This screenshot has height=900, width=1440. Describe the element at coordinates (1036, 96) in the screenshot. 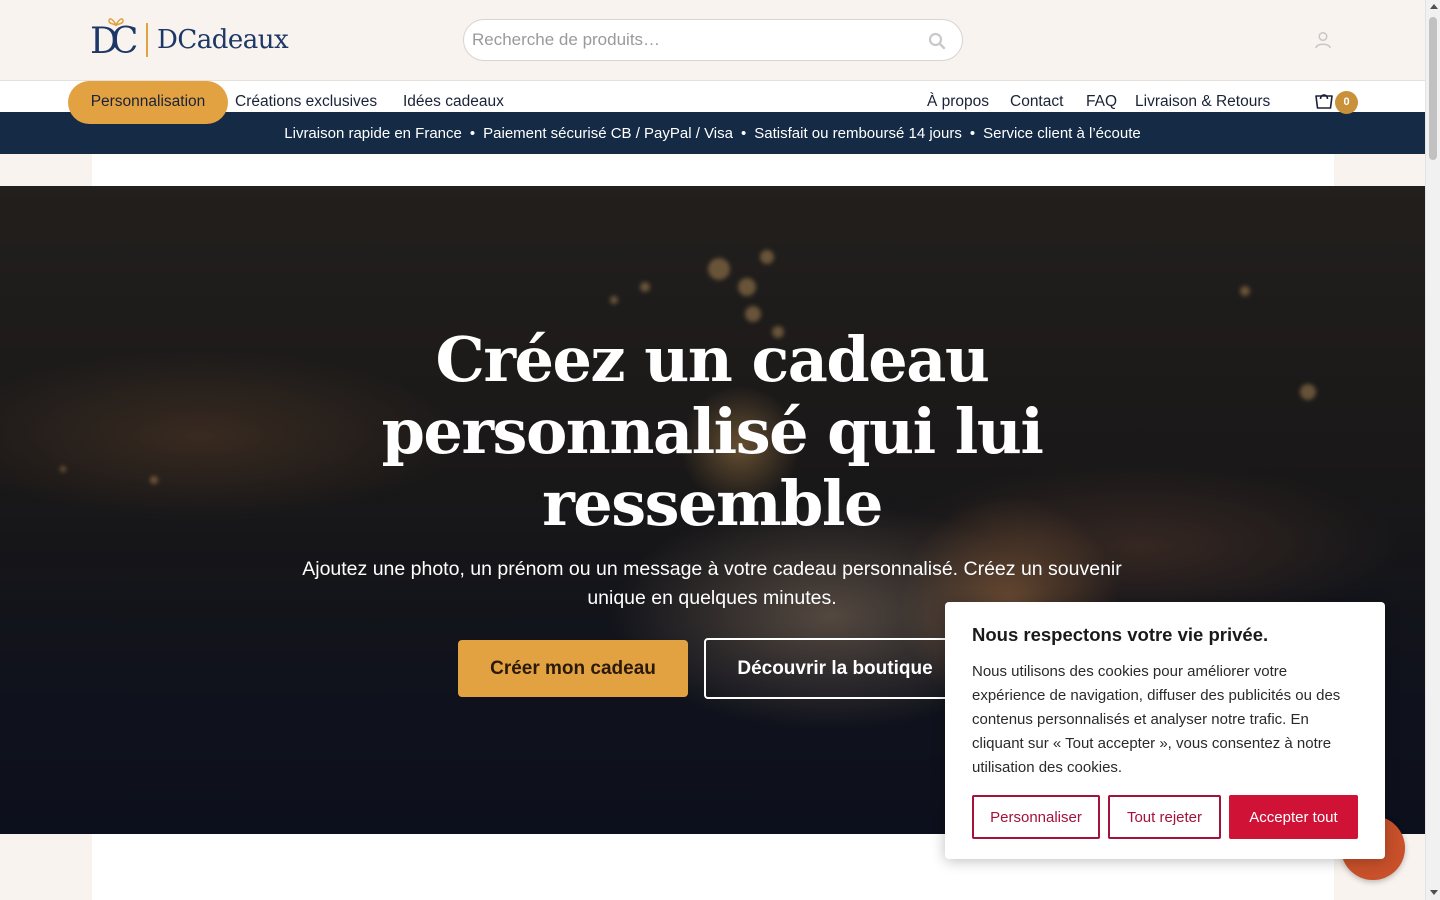

I see `nav-item-contact: Contact` at that location.